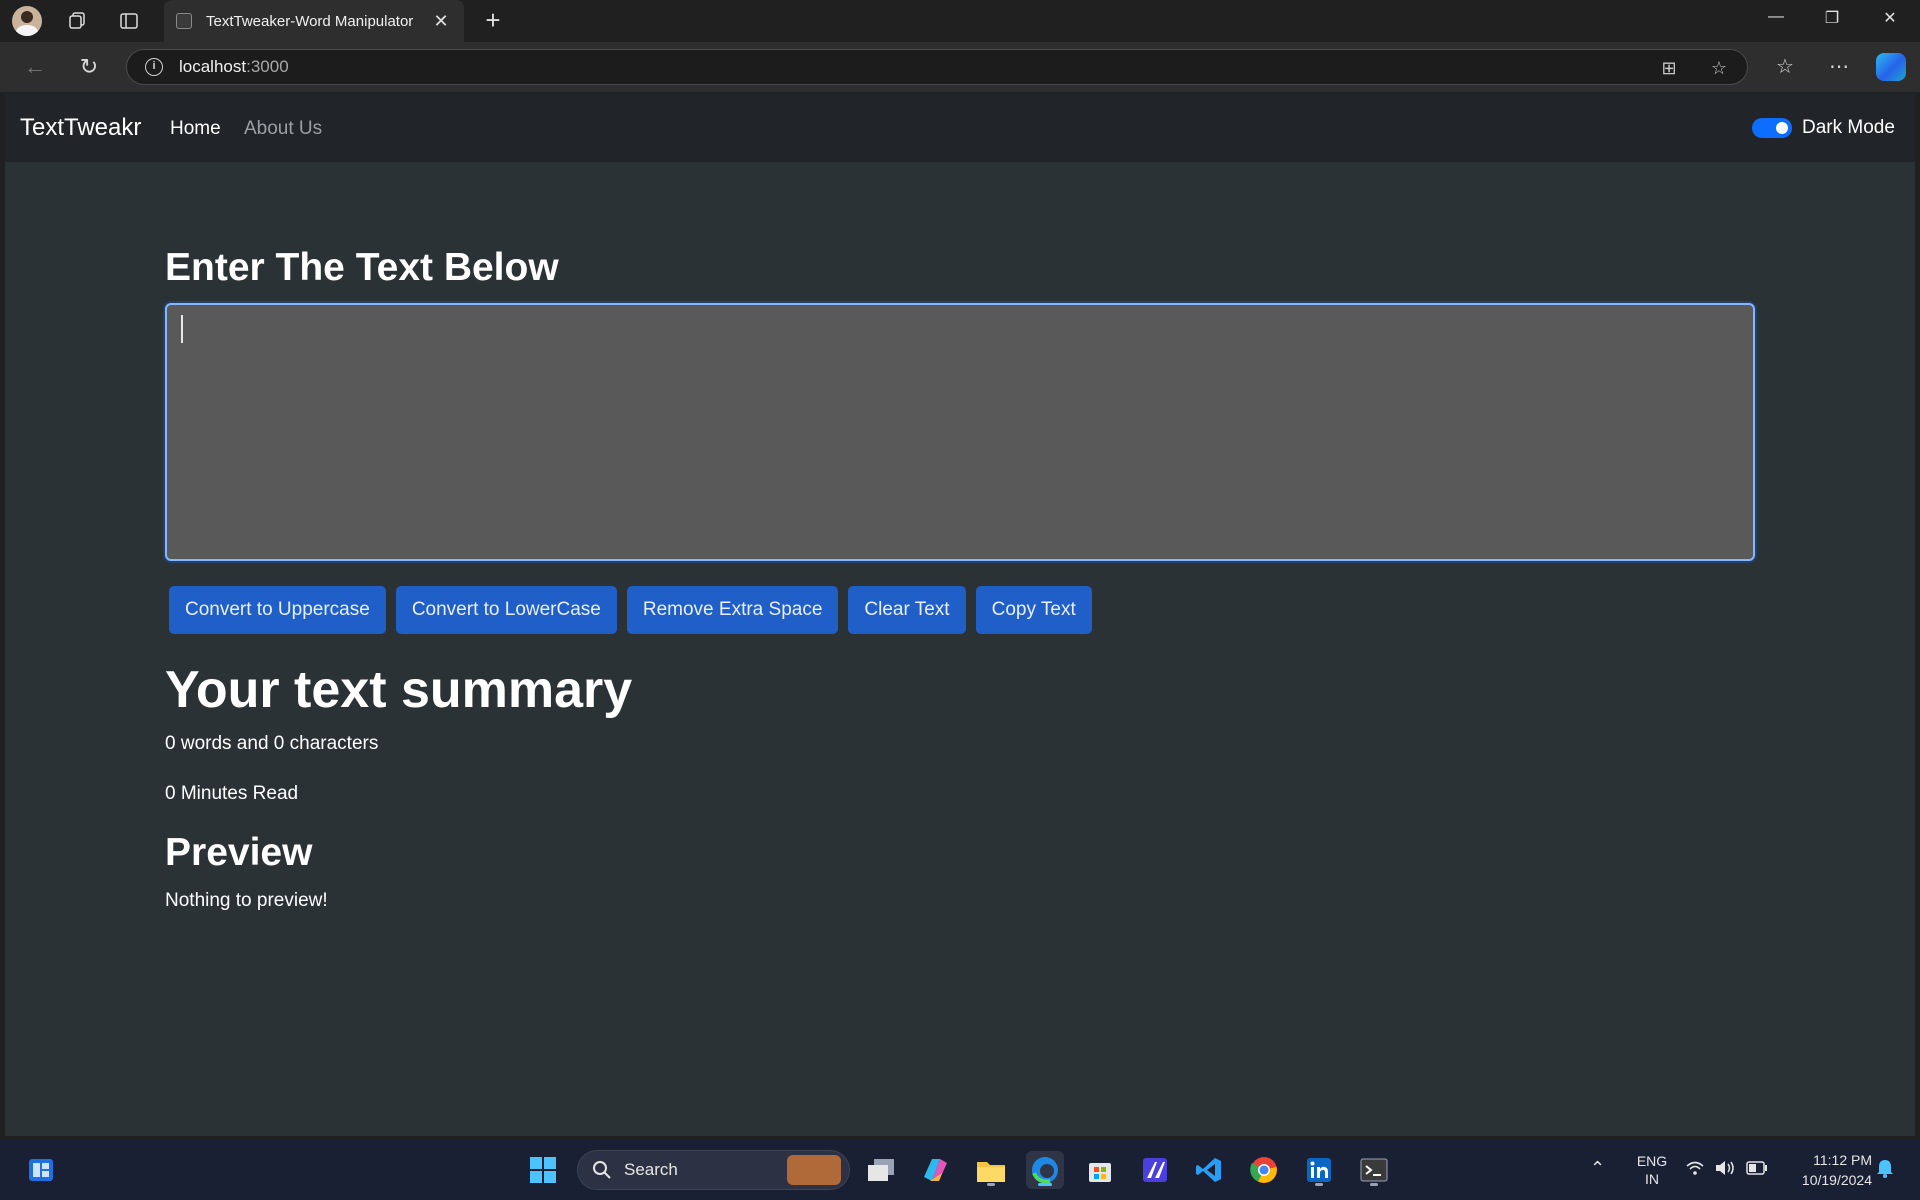  Describe the element at coordinates (232, 793) in the screenshot. I see `read-time: 0 Minutes Read` at that location.